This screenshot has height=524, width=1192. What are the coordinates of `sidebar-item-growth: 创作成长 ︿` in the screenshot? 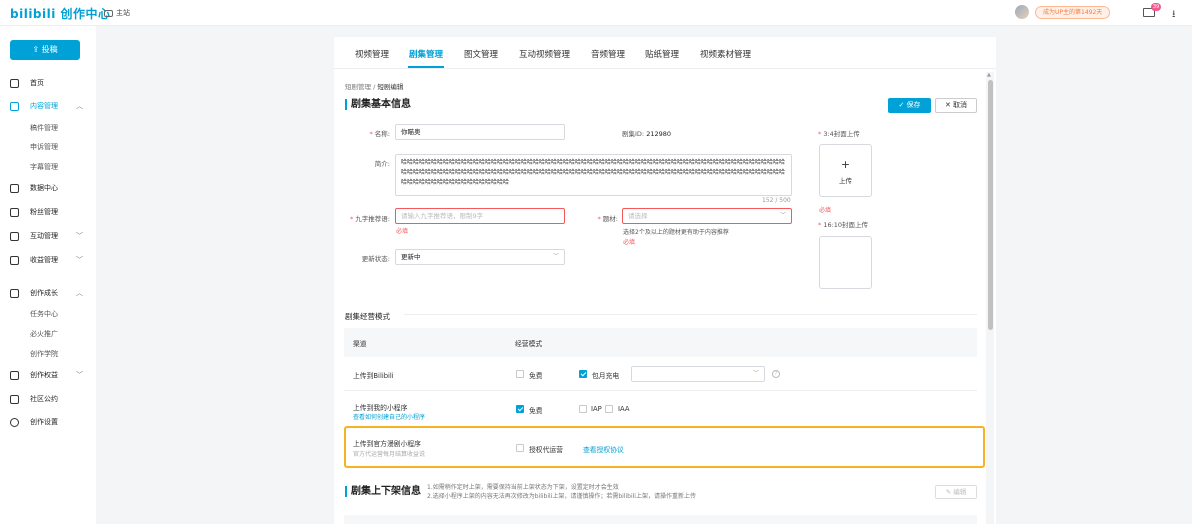 It's located at (48, 293).